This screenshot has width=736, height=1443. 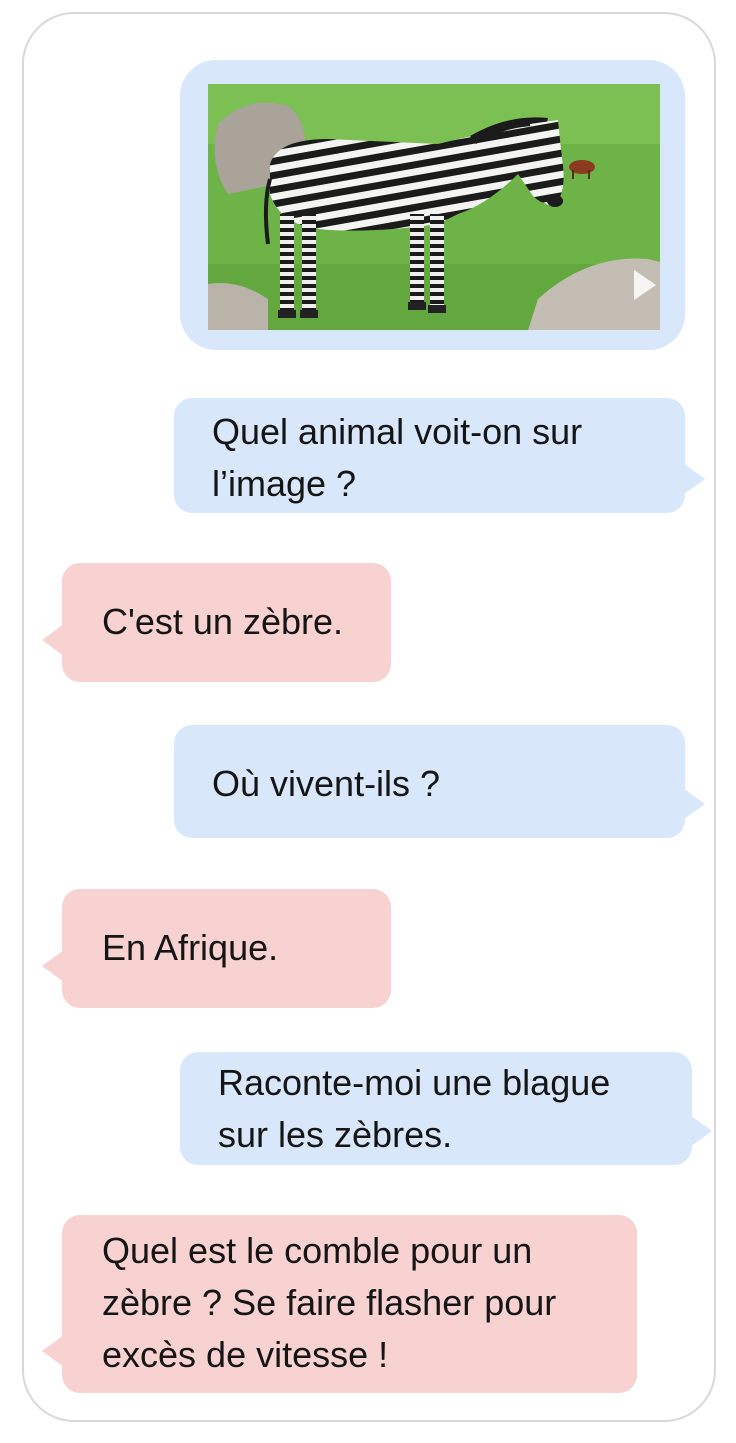 I want to click on zebra-photo, so click(x=434, y=207).